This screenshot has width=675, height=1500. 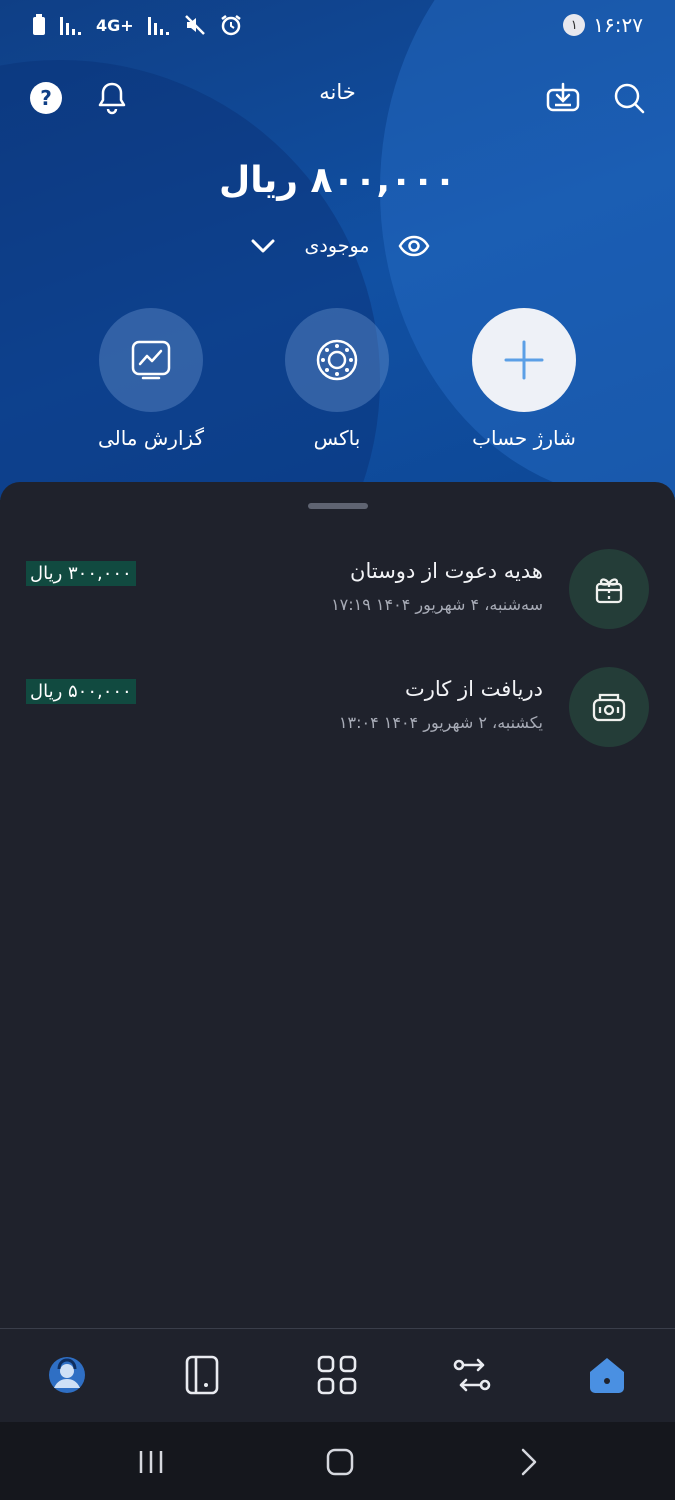 What do you see at coordinates (39, 24) in the screenshot?
I see `battery-icon` at bounding box center [39, 24].